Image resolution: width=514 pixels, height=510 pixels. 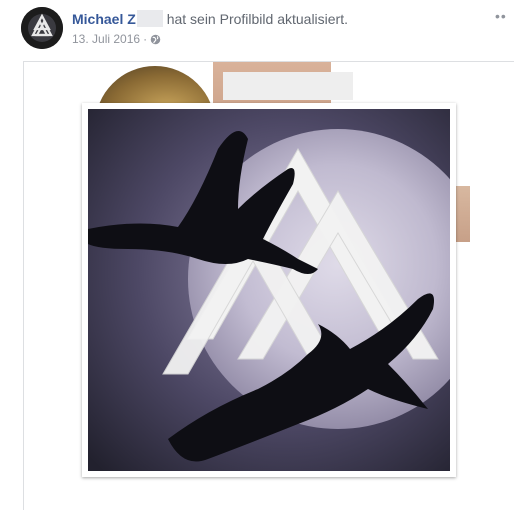 What do you see at coordinates (257, 19) in the screenshot?
I see `post-action-text: hat sein Profilbild aktualisiert.` at bounding box center [257, 19].